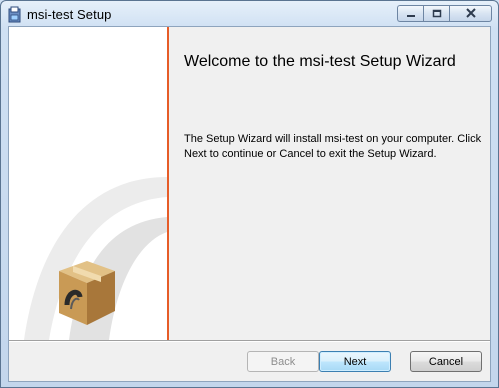 This screenshot has width=499, height=388. Describe the element at coordinates (69, 14) in the screenshot. I see `window-title: msi-test Setup` at that location.